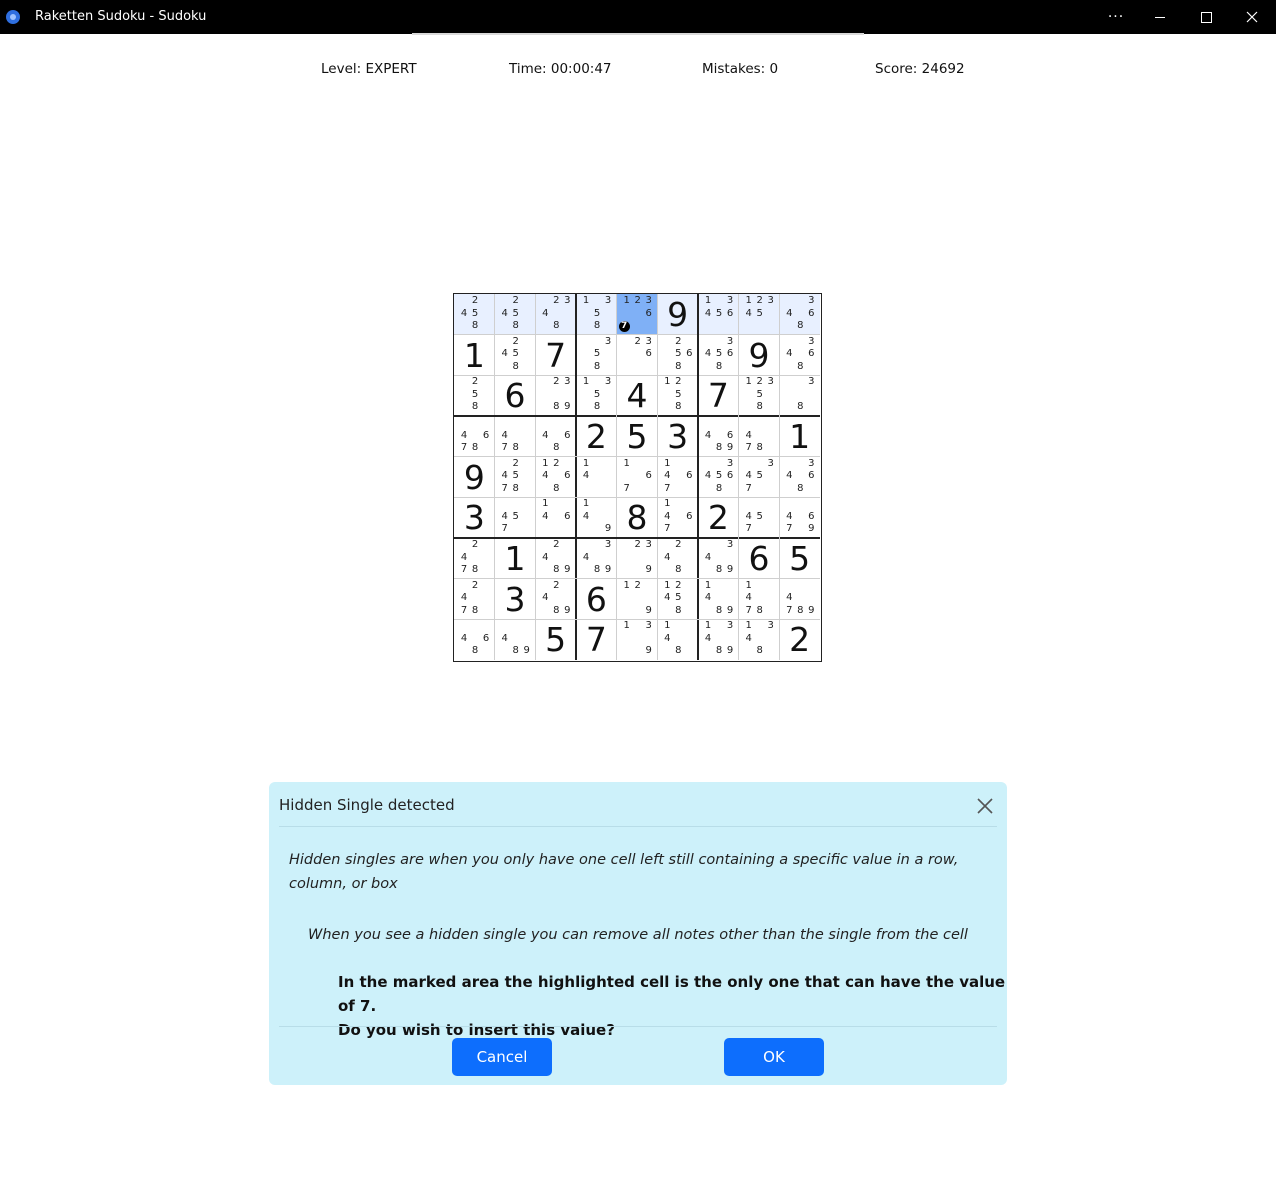  What do you see at coordinates (800, 366) in the screenshot?
I see `cell-note: 8` at bounding box center [800, 366].